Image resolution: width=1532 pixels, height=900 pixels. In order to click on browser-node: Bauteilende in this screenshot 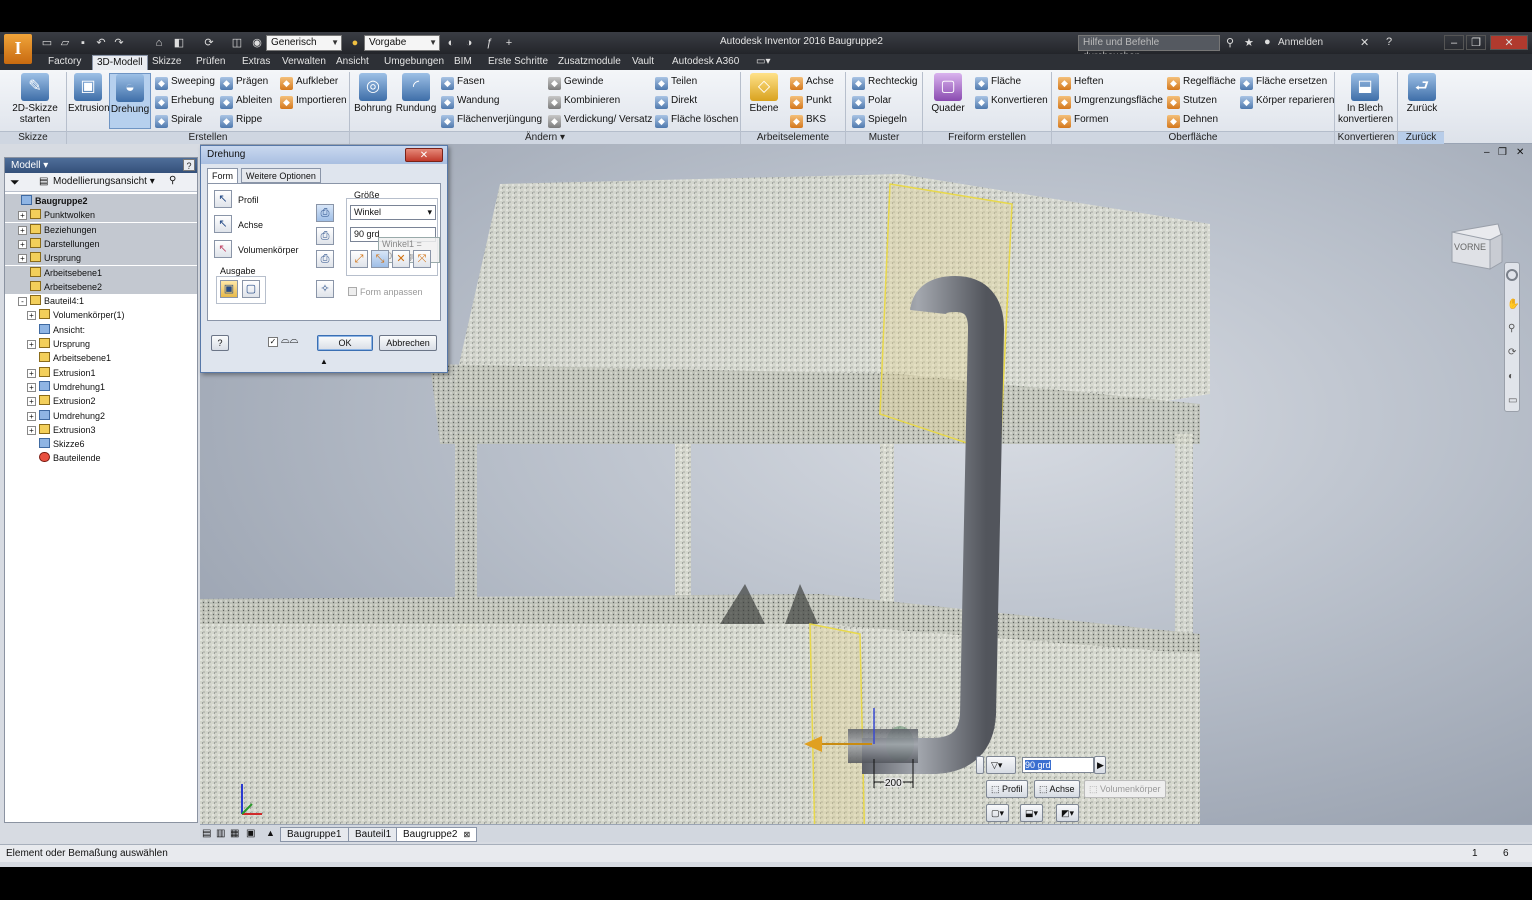, I will do `click(101, 458)`.